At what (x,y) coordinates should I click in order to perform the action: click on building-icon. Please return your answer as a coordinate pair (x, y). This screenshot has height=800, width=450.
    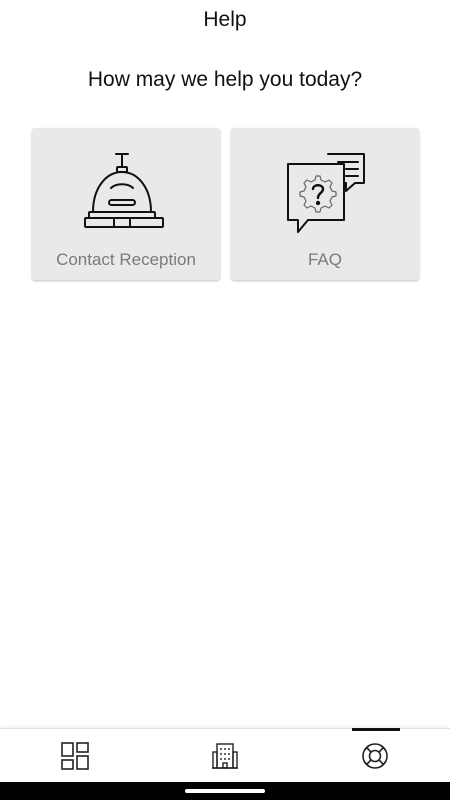
    Looking at the image, I should click on (225, 756).